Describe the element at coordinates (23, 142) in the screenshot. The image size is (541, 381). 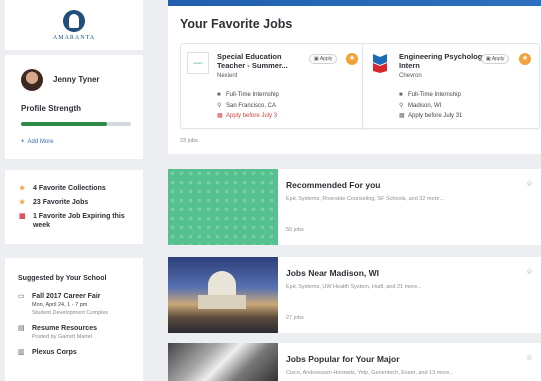
I see `plus-icon: +` at that location.